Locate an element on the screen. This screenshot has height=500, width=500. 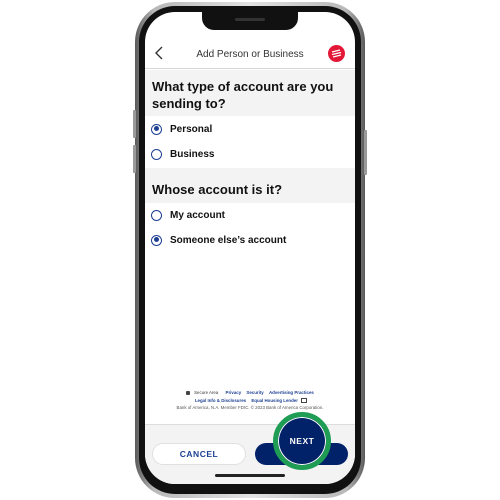
radio-personal is located at coordinates (156, 129).